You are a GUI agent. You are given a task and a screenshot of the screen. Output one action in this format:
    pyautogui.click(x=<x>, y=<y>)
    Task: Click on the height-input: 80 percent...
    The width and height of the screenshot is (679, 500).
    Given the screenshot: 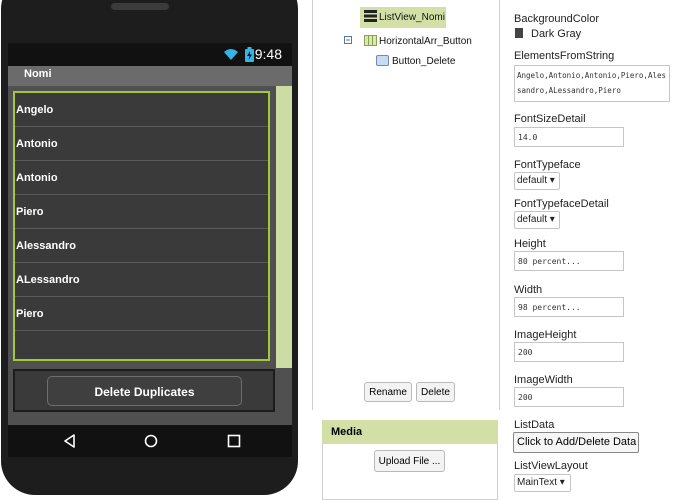 What is the action you would take?
    pyautogui.click(x=569, y=261)
    